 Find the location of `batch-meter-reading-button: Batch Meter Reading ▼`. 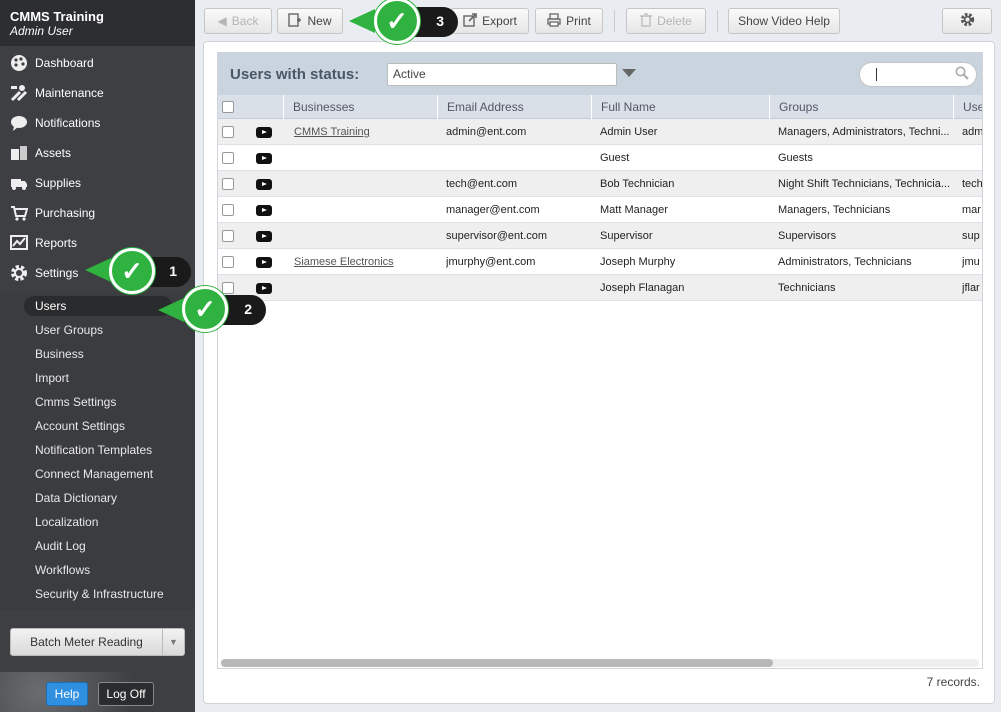

batch-meter-reading-button: Batch Meter Reading ▼ is located at coordinates (97, 642).